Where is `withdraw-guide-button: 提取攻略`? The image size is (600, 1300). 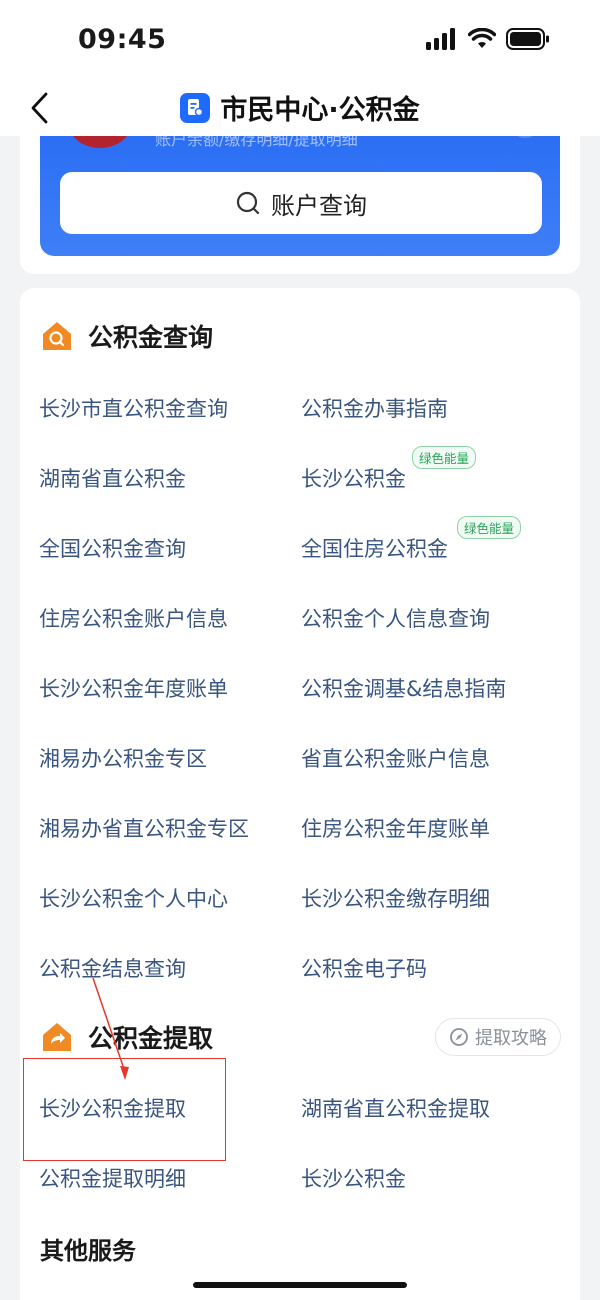
withdraw-guide-button: 提取攻略 is located at coordinates (498, 1037).